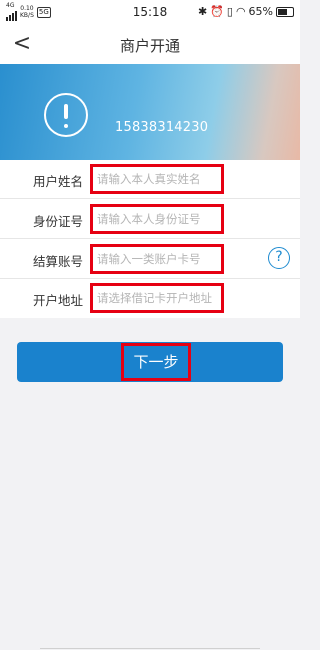  What do you see at coordinates (58, 221) in the screenshot?
I see `id-number-label: 身份证号` at bounding box center [58, 221].